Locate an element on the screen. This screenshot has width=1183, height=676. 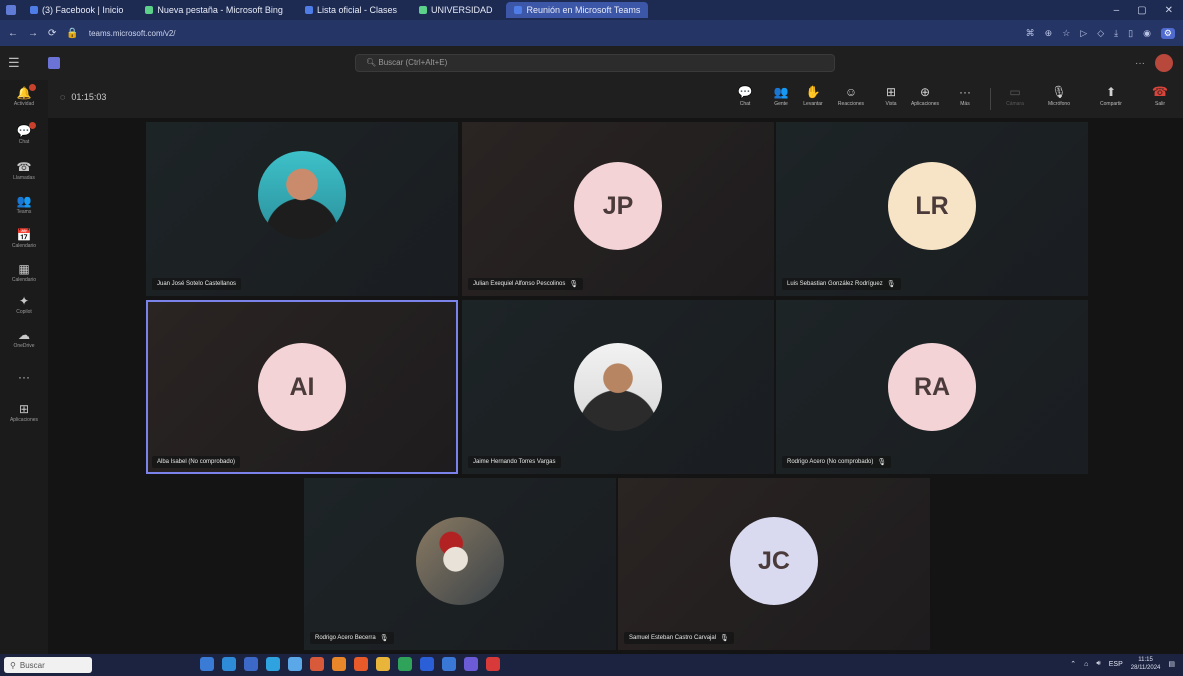
participant-tile: AI Alba Isabel (No comprobado) is located at coordinates (302, 387).